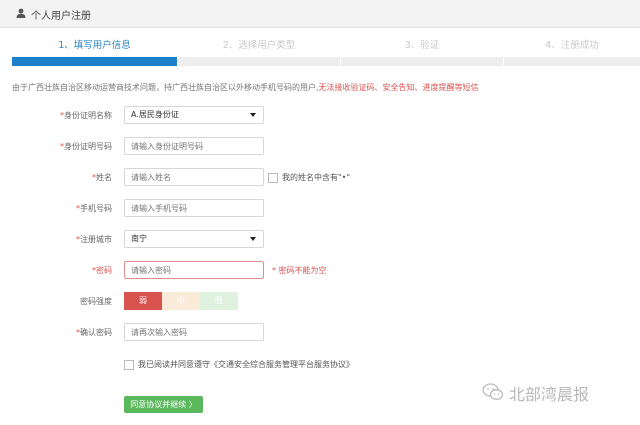 The height and width of the screenshot is (425, 640). What do you see at coordinates (194, 208) in the screenshot?
I see `phone-input` at bounding box center [194, 208].